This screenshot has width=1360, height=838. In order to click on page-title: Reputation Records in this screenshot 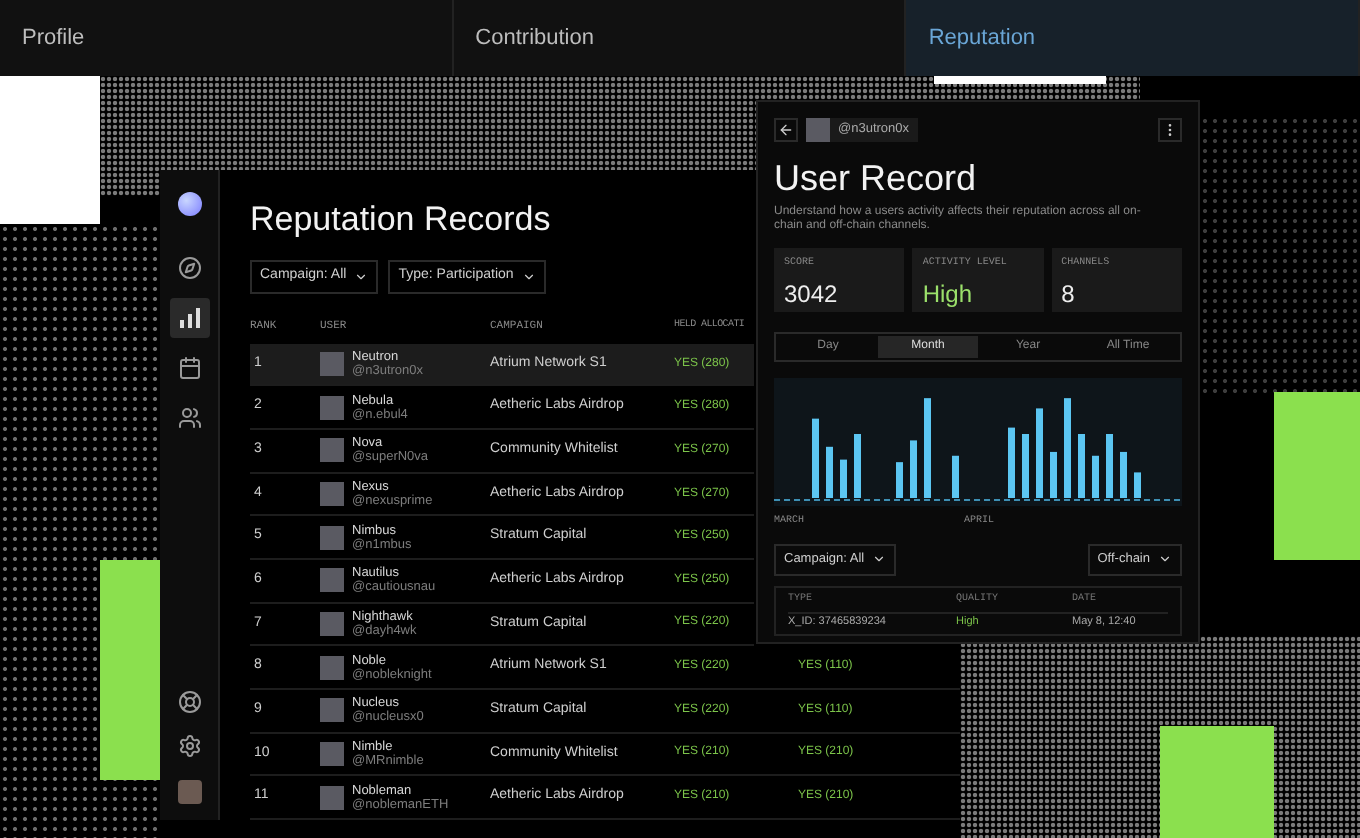, I will do `click(400, 220)`.